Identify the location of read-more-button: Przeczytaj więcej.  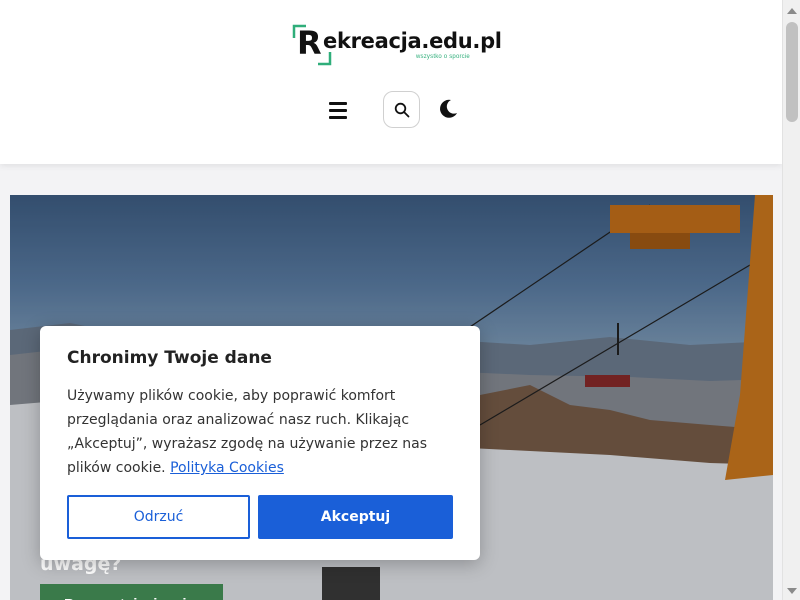
(131, 592).